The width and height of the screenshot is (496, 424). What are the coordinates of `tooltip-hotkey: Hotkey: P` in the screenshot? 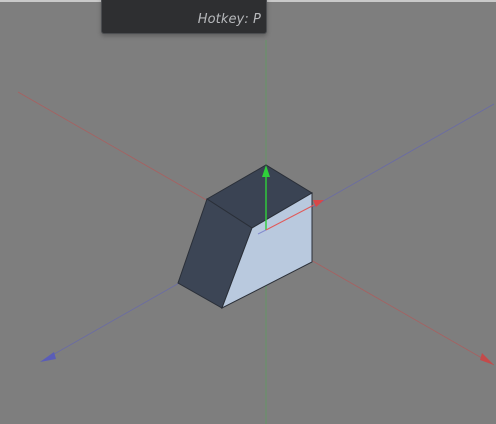 It's located at (229, 19).